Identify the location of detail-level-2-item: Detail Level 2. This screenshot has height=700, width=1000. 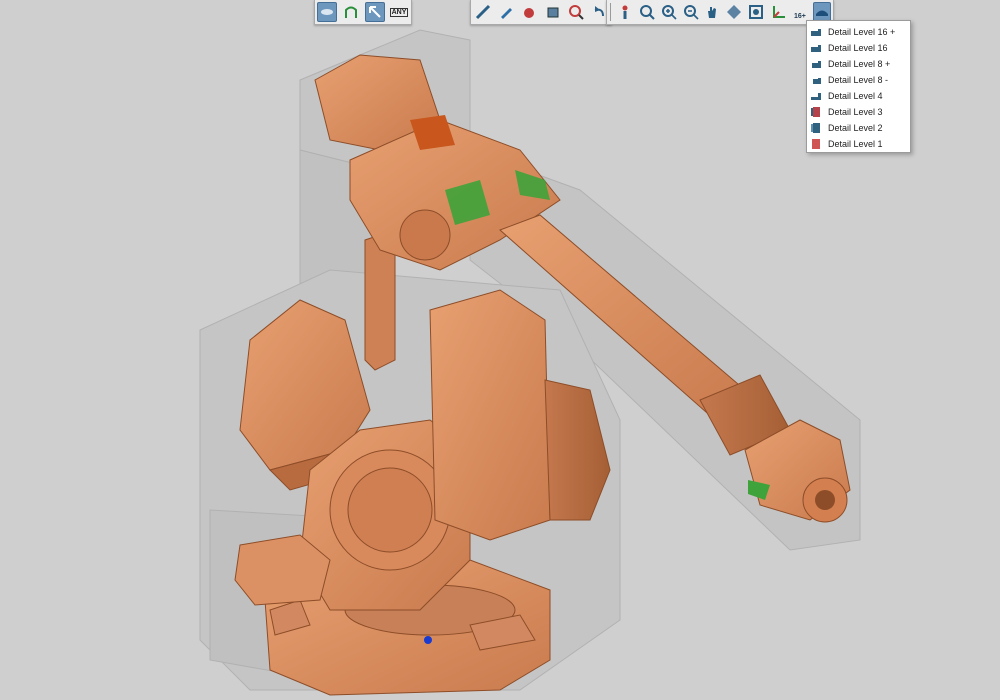
(858, 128).